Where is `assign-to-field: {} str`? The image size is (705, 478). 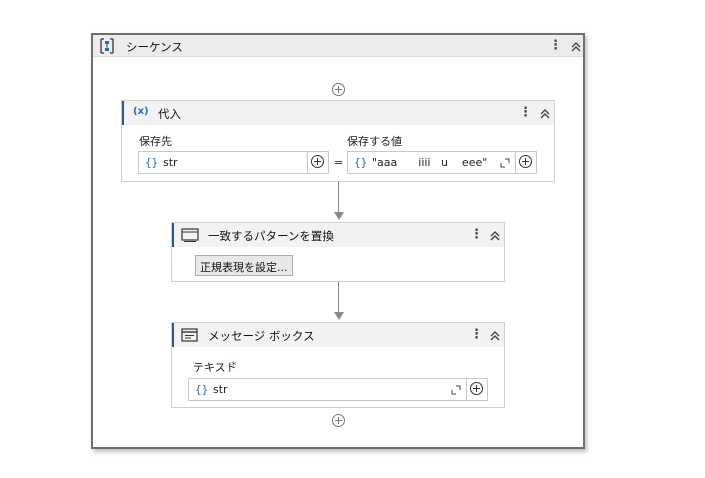 assign-to-field: {} str is located at coordinates (233, 162).